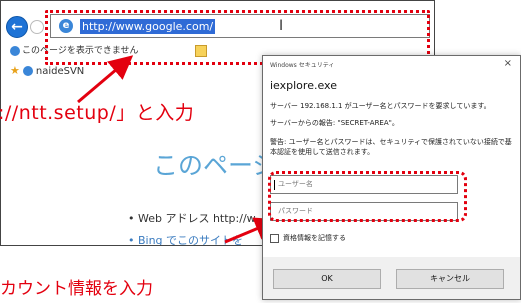  Describe the element at coordinates (274, 238) in the screenshot. I see `remember-checkbox` at that location.